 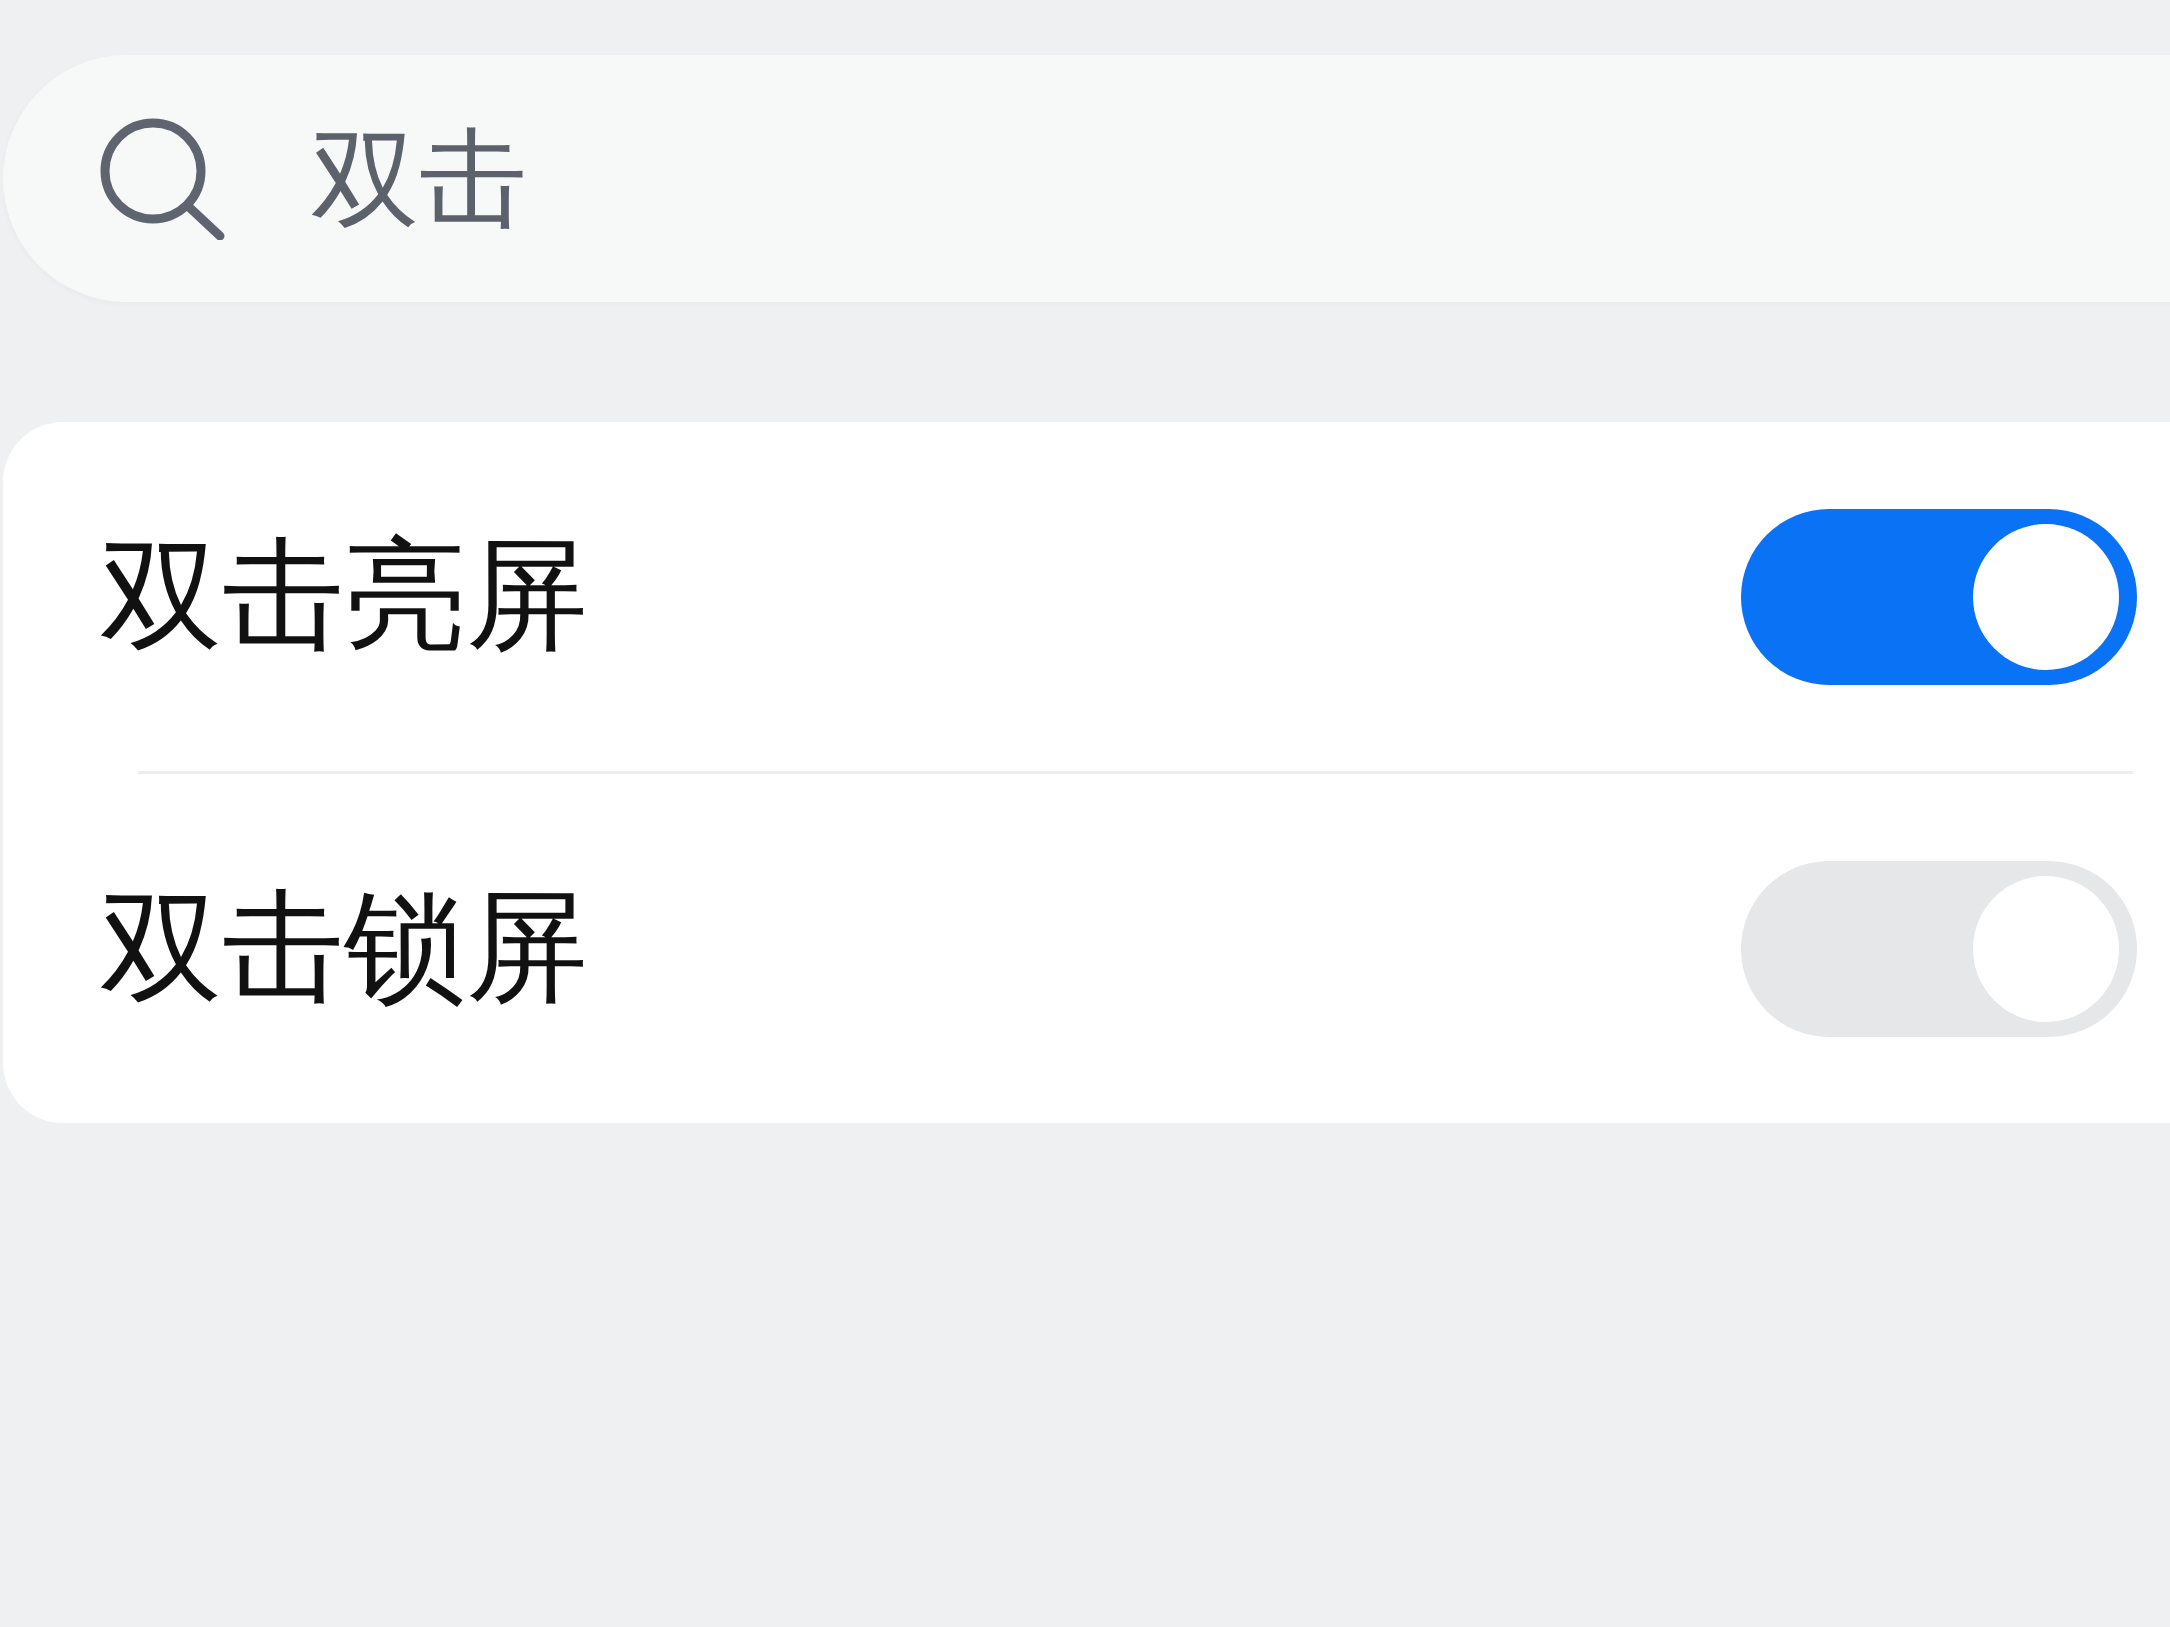 What do you see at coordinates (419, 178) in the screenshot?
I see `search-query: 双击` at bounding box center [419, 178].